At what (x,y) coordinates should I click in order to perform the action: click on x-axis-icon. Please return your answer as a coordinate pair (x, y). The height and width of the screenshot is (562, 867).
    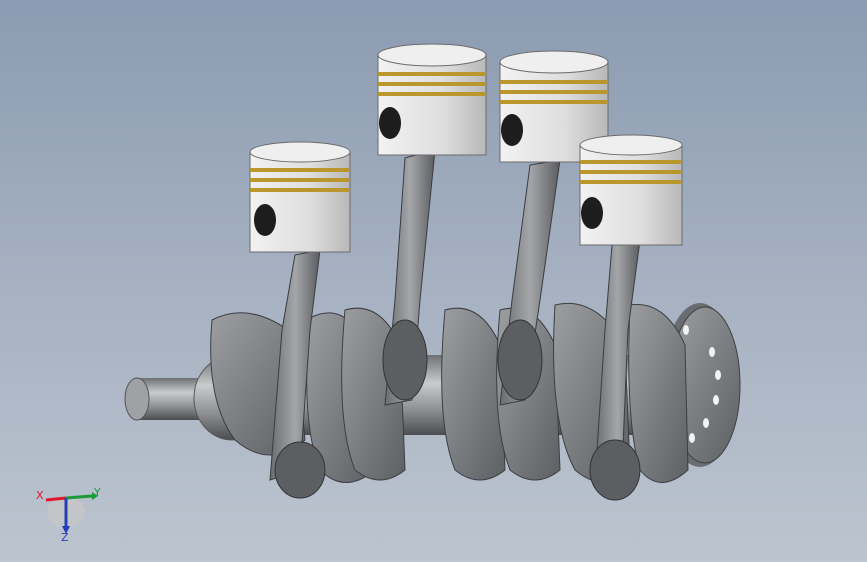
    Looking at the image, I should click on (56, 499).